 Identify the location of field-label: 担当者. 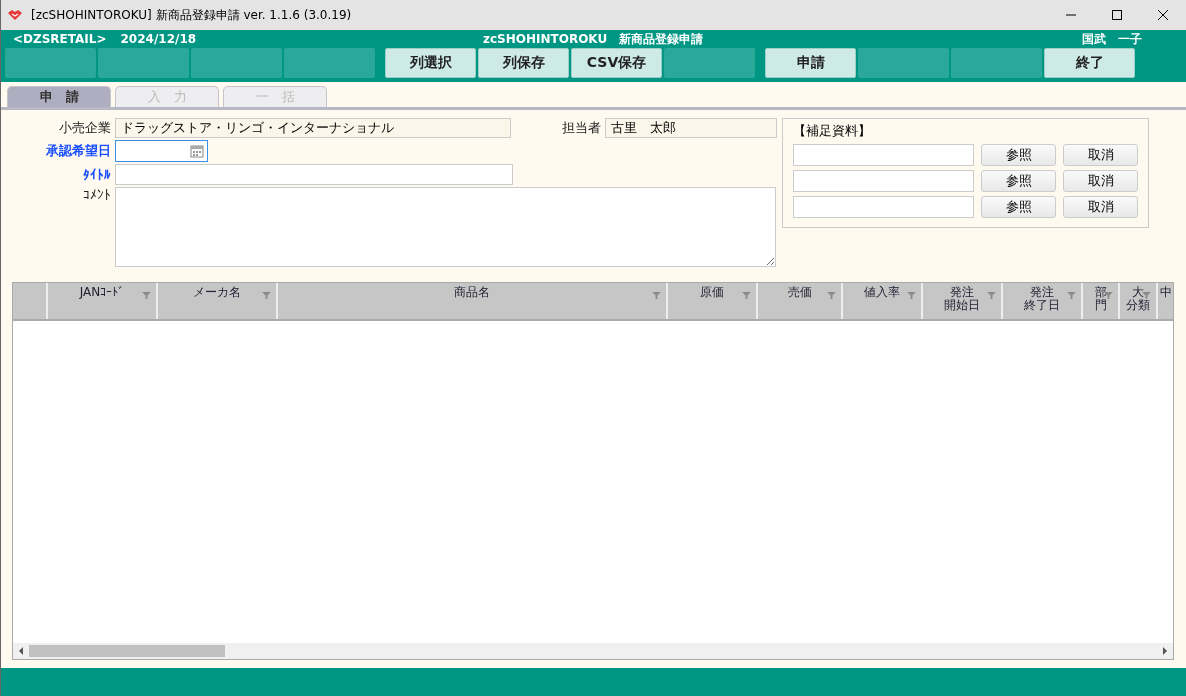
(581, 128).